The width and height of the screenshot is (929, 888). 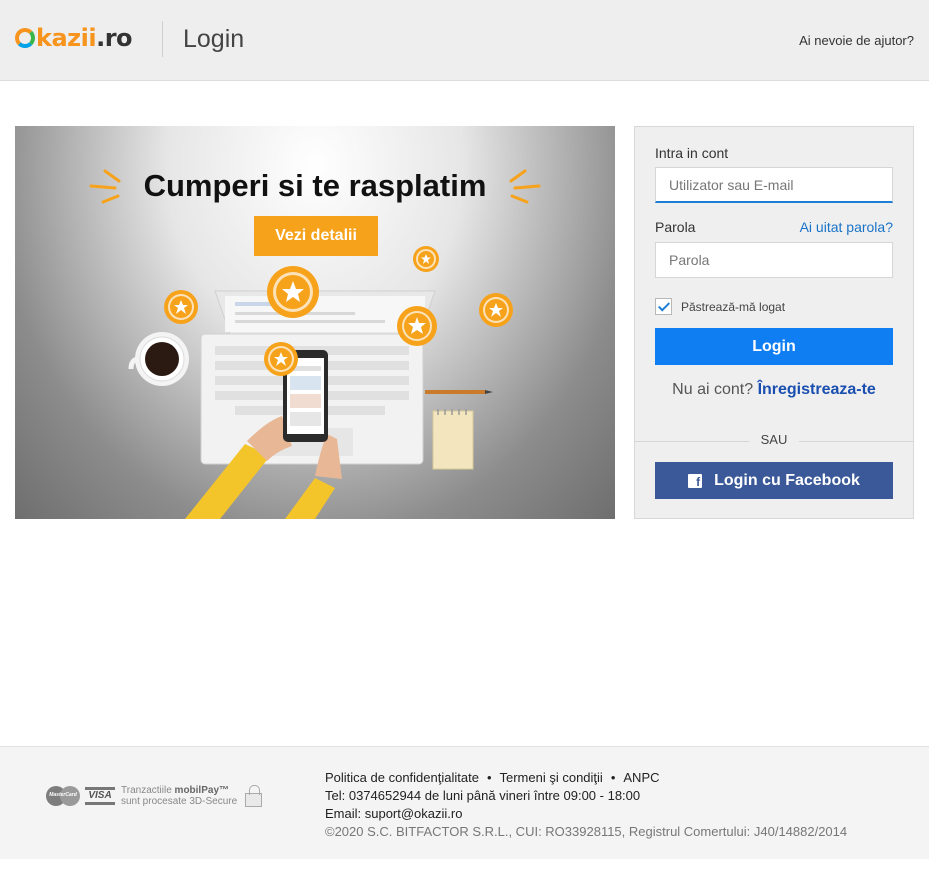 What do you see at coordinates (675, 227) in the screenshot?
I see `password-label: Parola` at bounding box center [675, 227].